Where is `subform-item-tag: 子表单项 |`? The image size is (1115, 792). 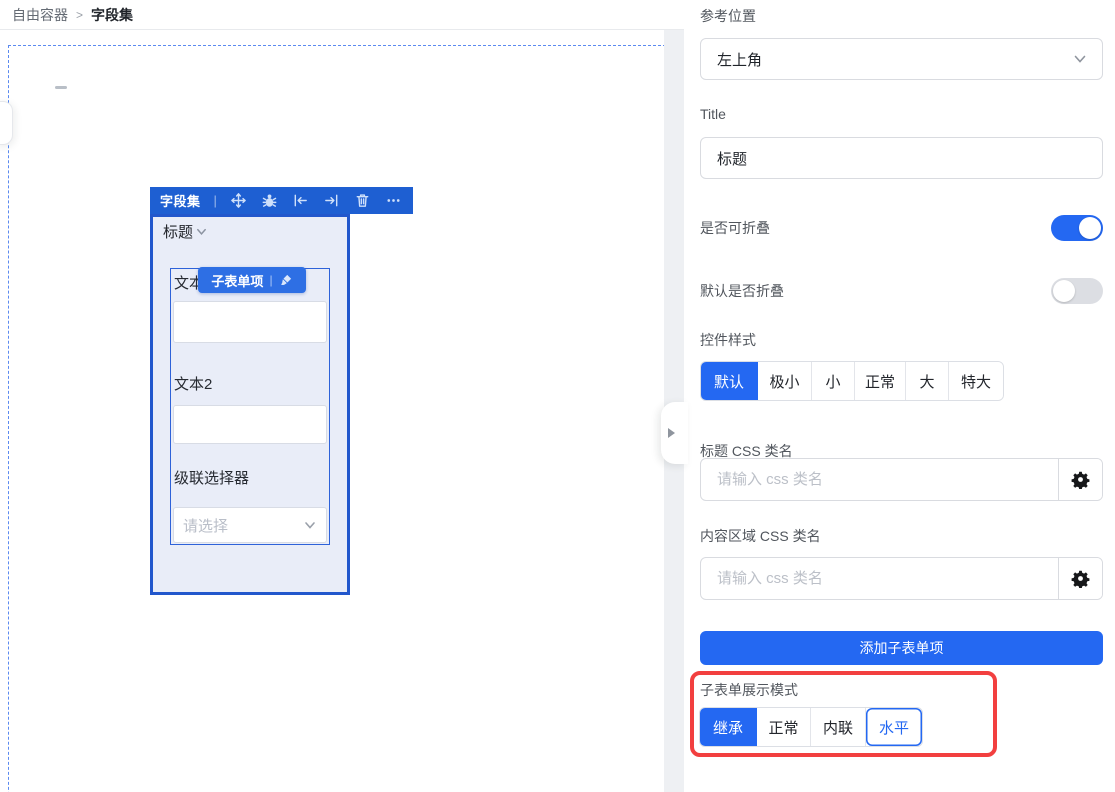 subform-item-tag: 子表单项 | is located at coordinates (252, 280).